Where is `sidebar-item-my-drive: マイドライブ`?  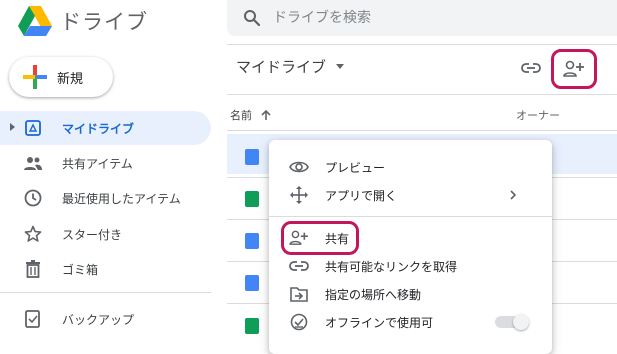 sidebar-item-my-drive: マイドライブ is located at coordinates (105, 128).